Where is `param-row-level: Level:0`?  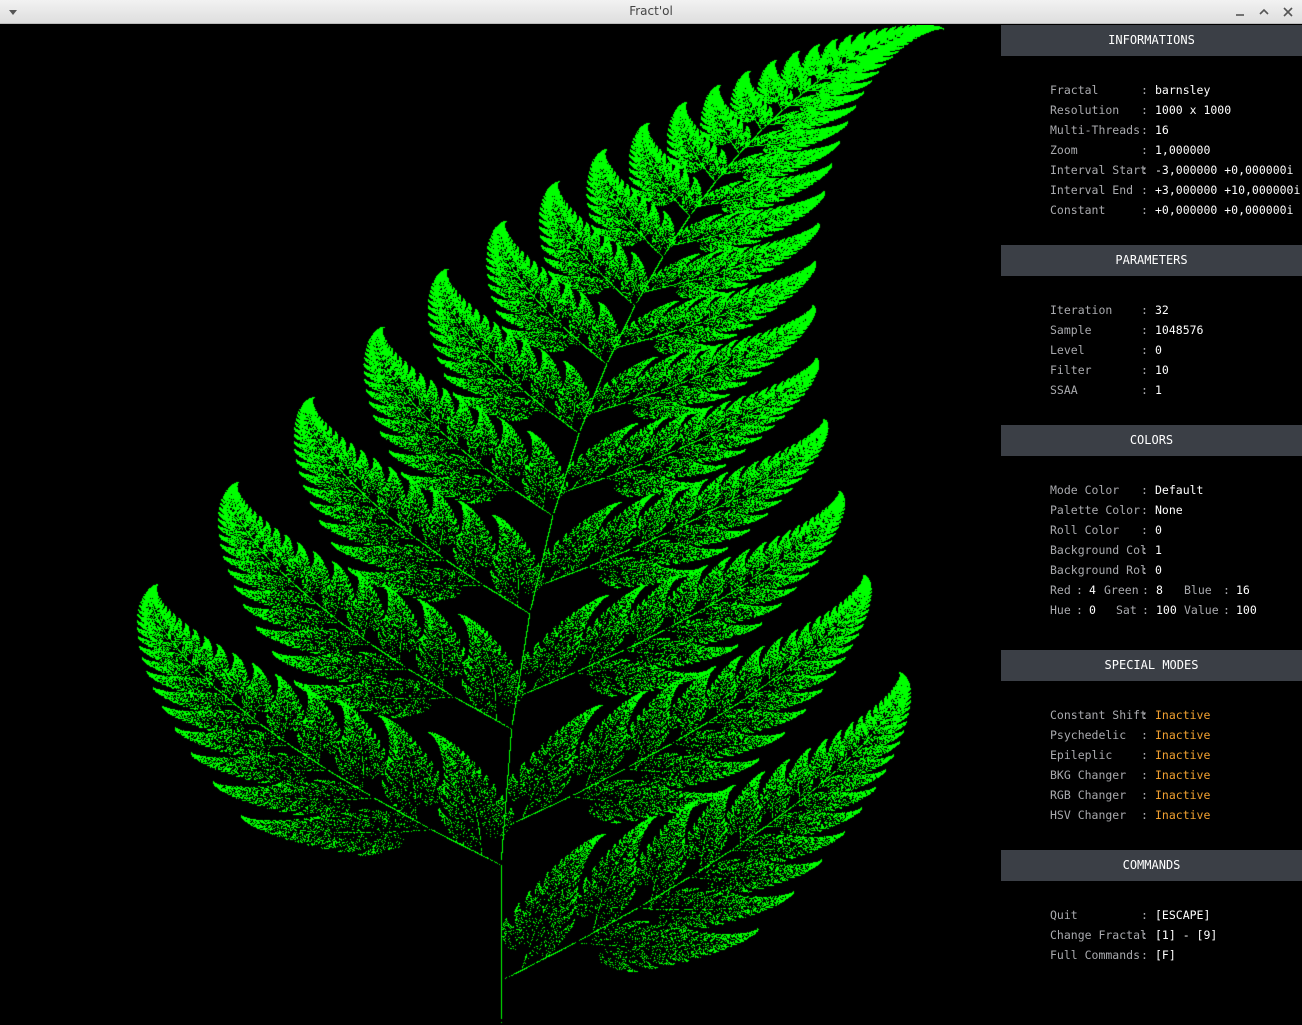 param-row-level: Level:0 is located at coordinates (1106, 350).